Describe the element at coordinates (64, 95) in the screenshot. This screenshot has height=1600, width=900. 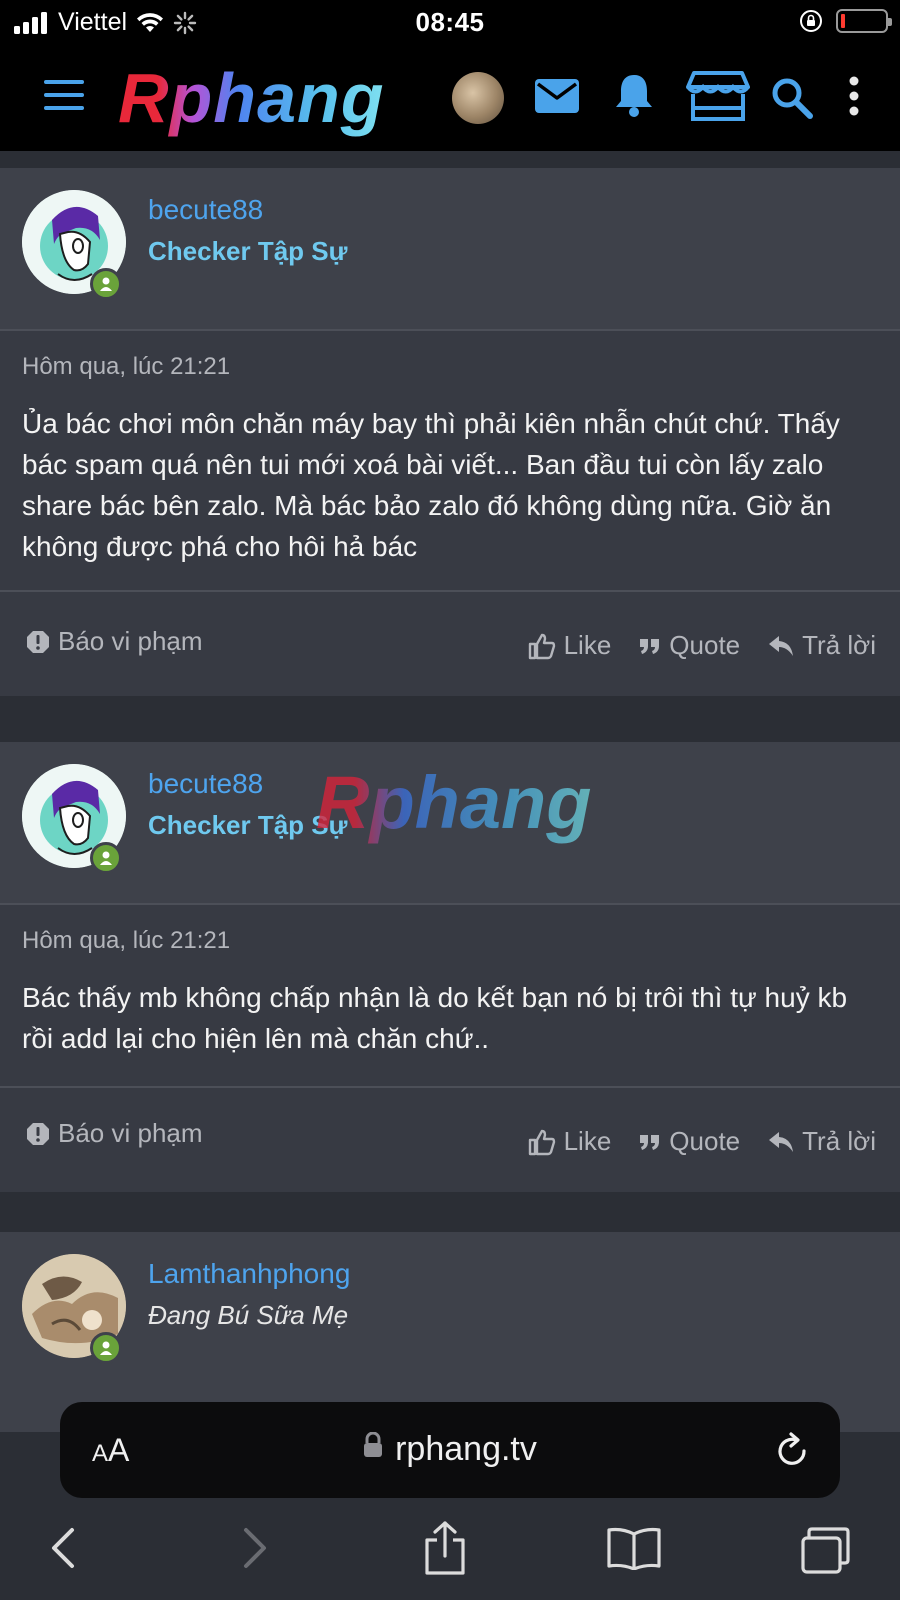
I see `menu-icon` at that location.